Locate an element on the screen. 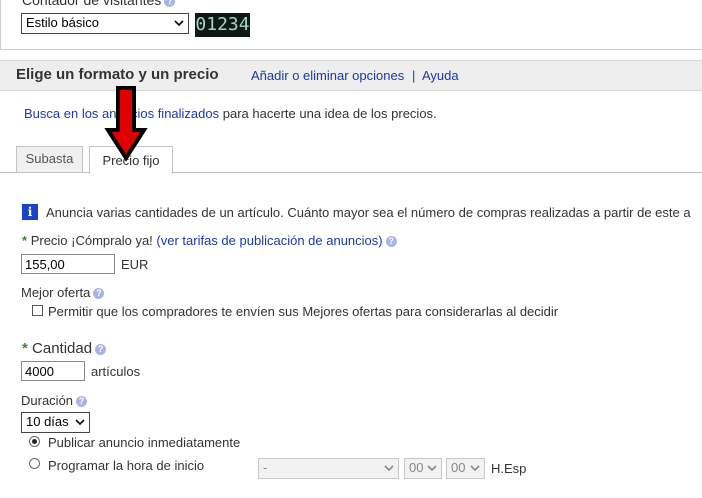  start-hour-select: 00 is located at coordinates (423, 468).